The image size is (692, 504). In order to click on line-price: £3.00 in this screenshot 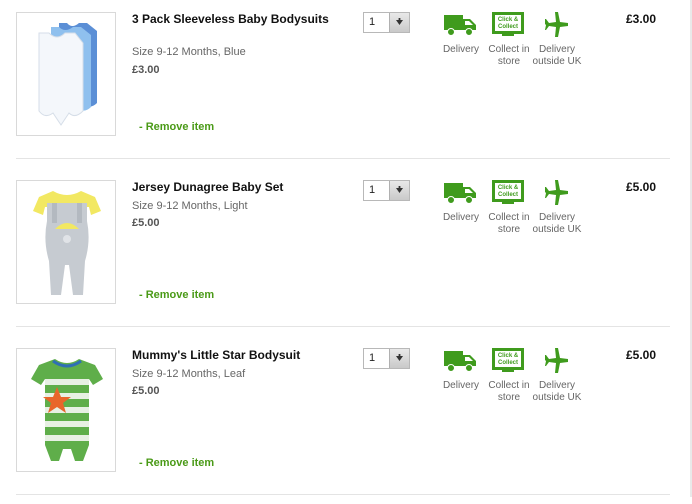, I will do `click(640, 19)`.